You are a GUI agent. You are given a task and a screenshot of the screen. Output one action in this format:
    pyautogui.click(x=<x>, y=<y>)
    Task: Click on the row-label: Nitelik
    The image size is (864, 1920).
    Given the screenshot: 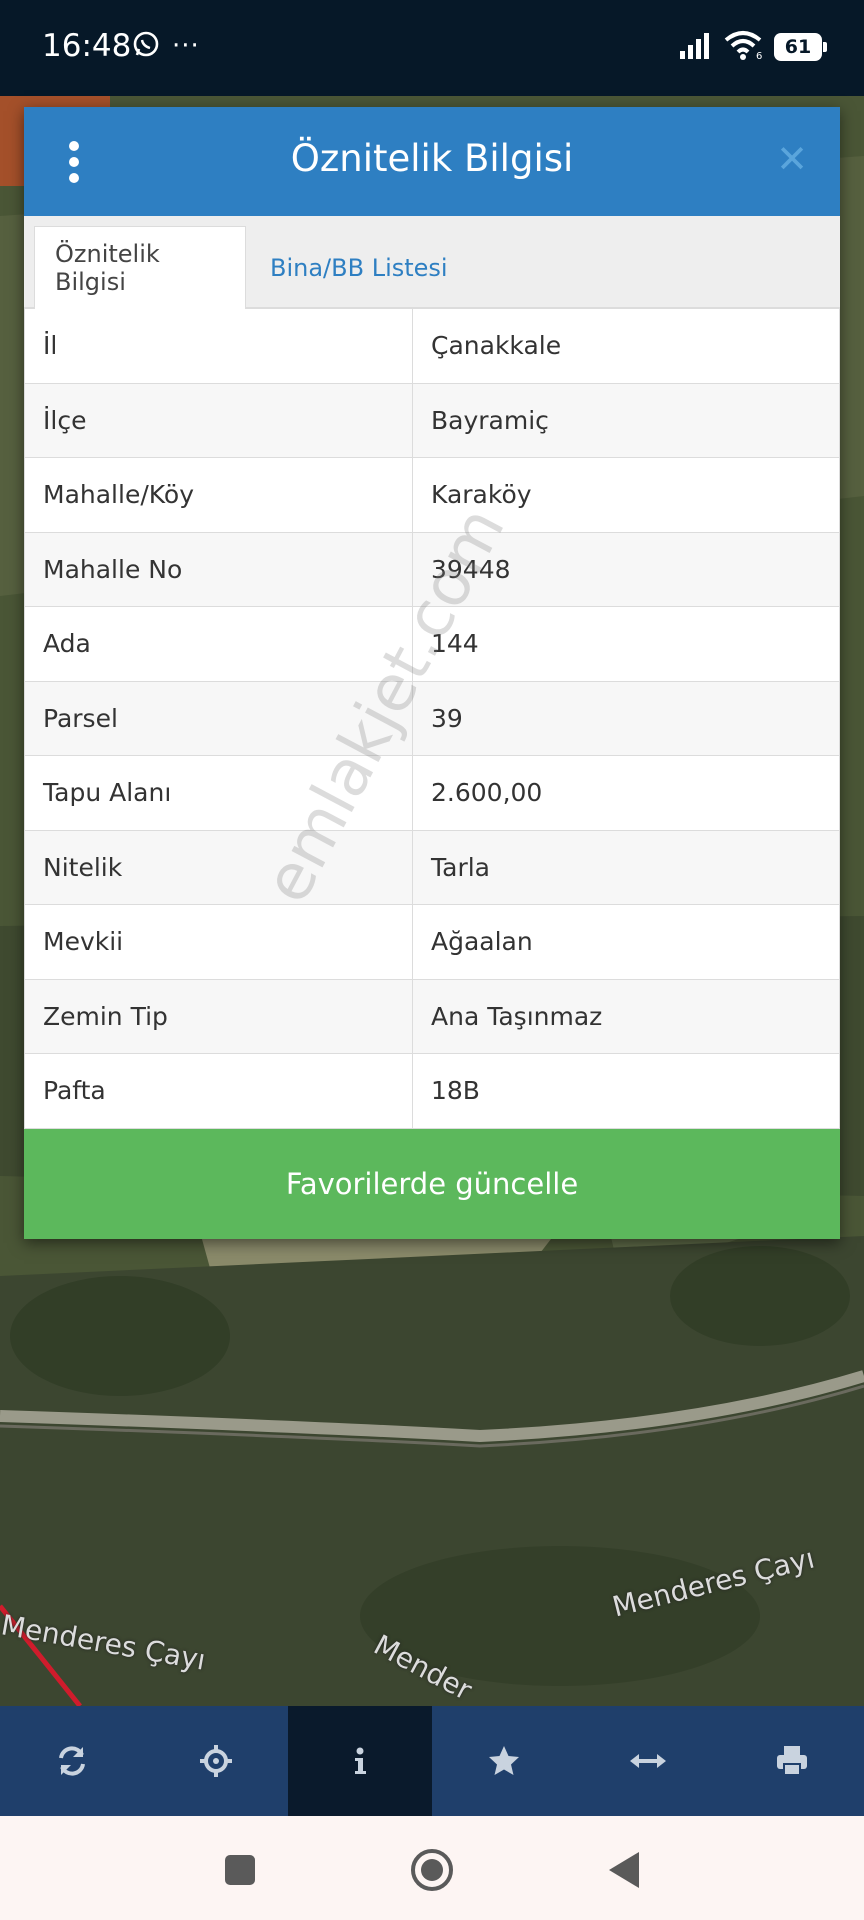 What is the action you would take?
    pyautogui.click(x=218, y=867)
    